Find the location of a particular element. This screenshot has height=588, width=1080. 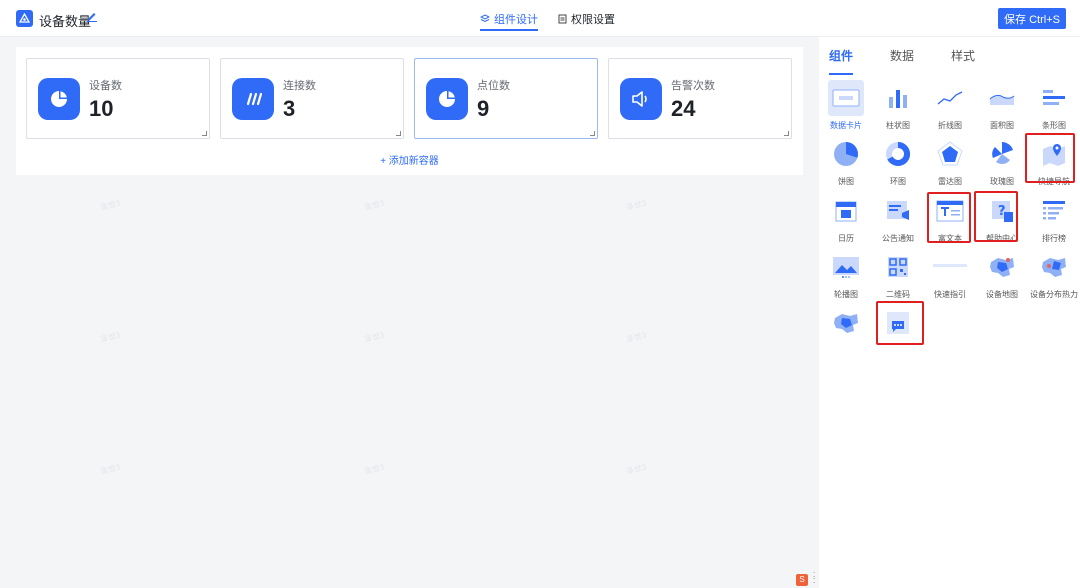

area-chart-icon is located at coordinates (1002, 98).